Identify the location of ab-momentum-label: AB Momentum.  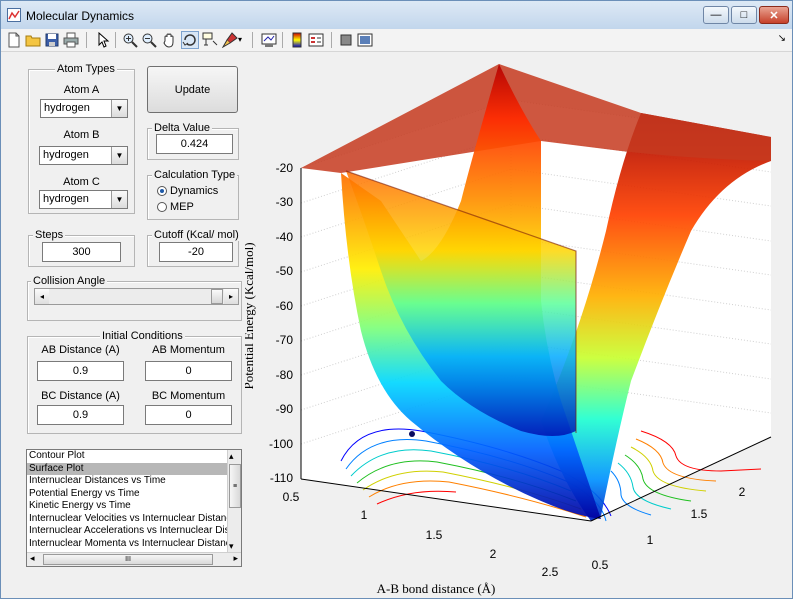
(188, 350).